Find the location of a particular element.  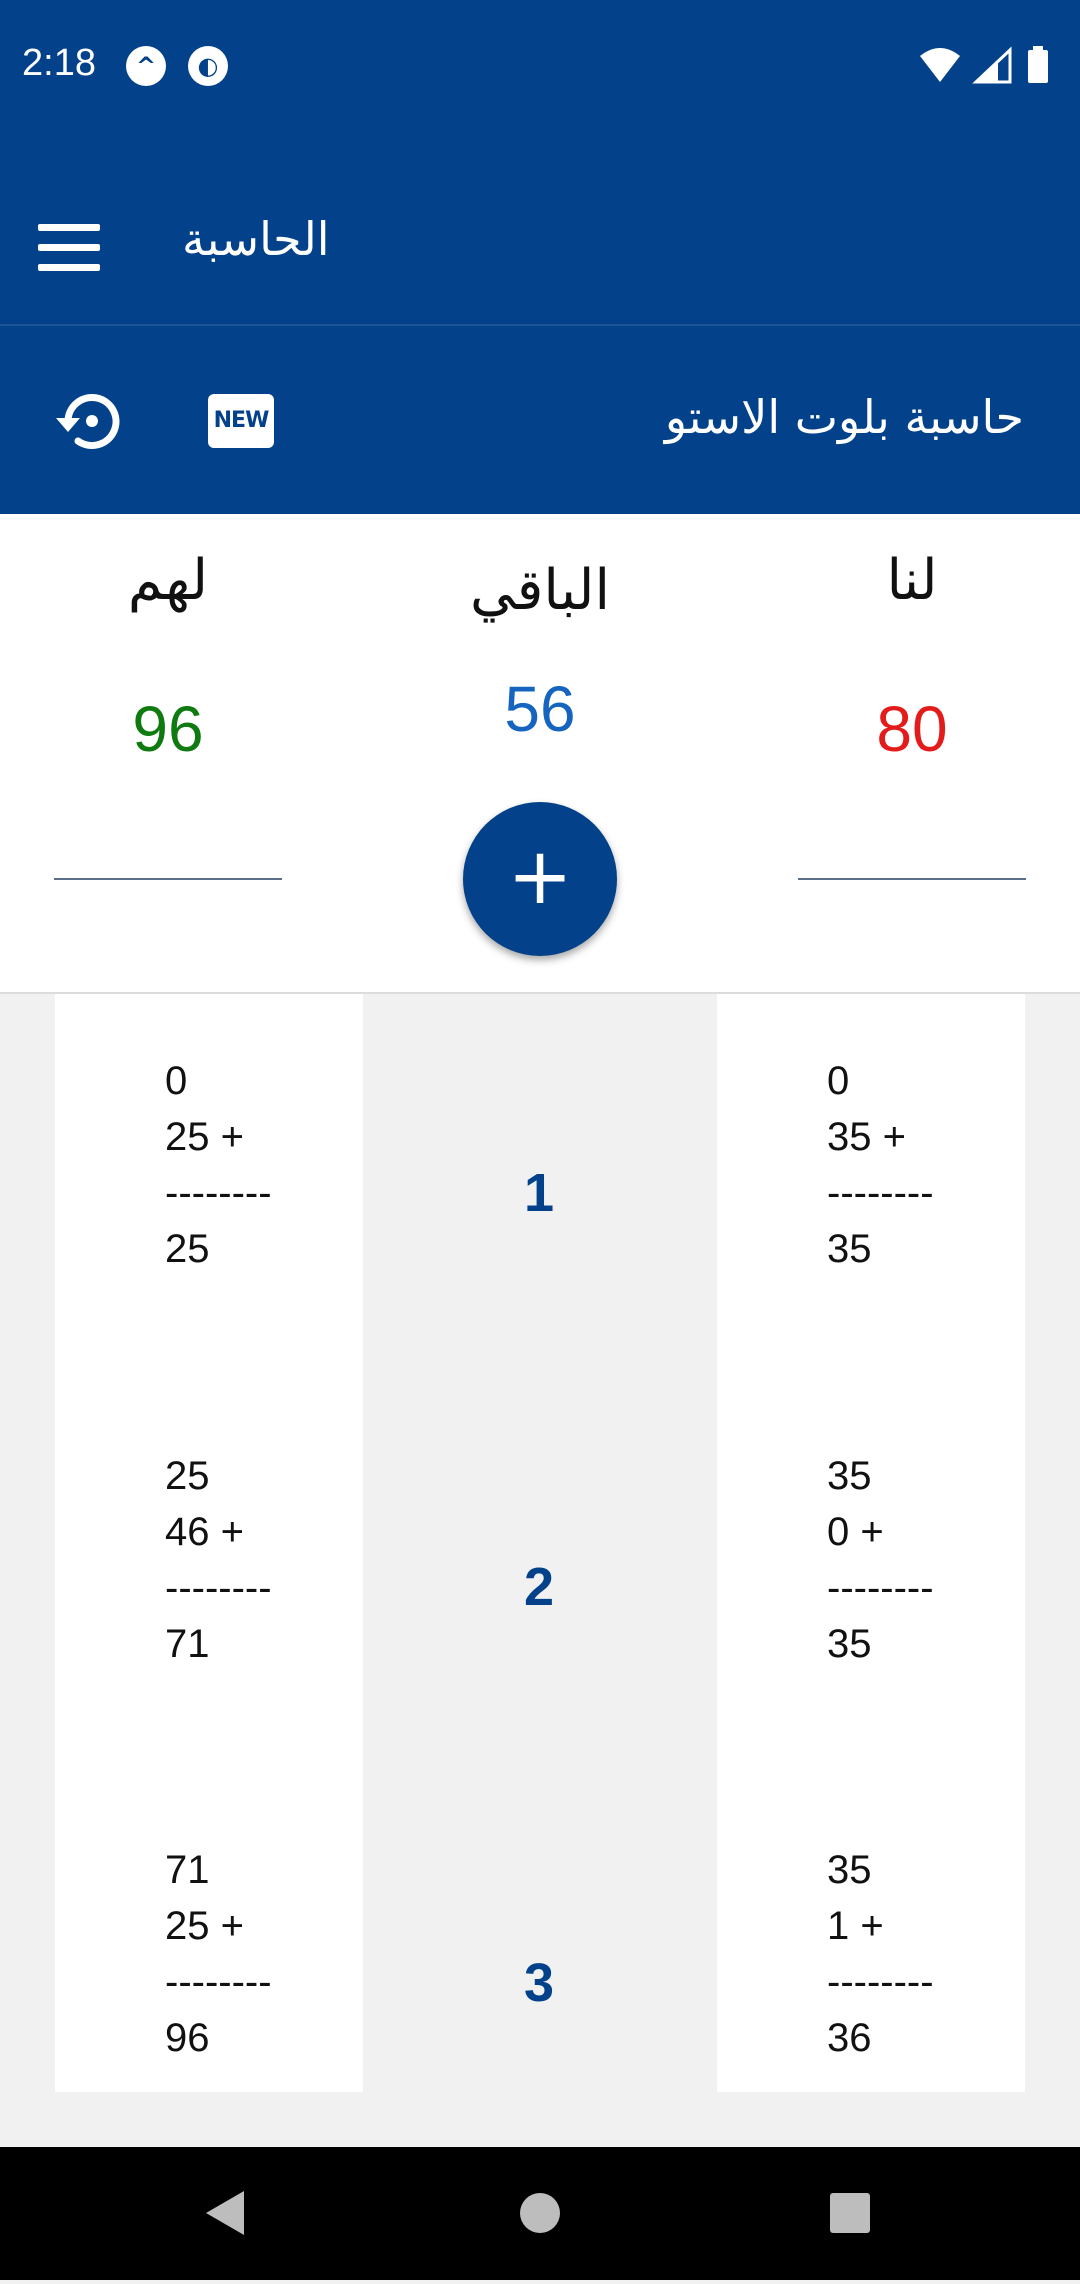

remaining-score: 56 is located at coordinates (540, 709).